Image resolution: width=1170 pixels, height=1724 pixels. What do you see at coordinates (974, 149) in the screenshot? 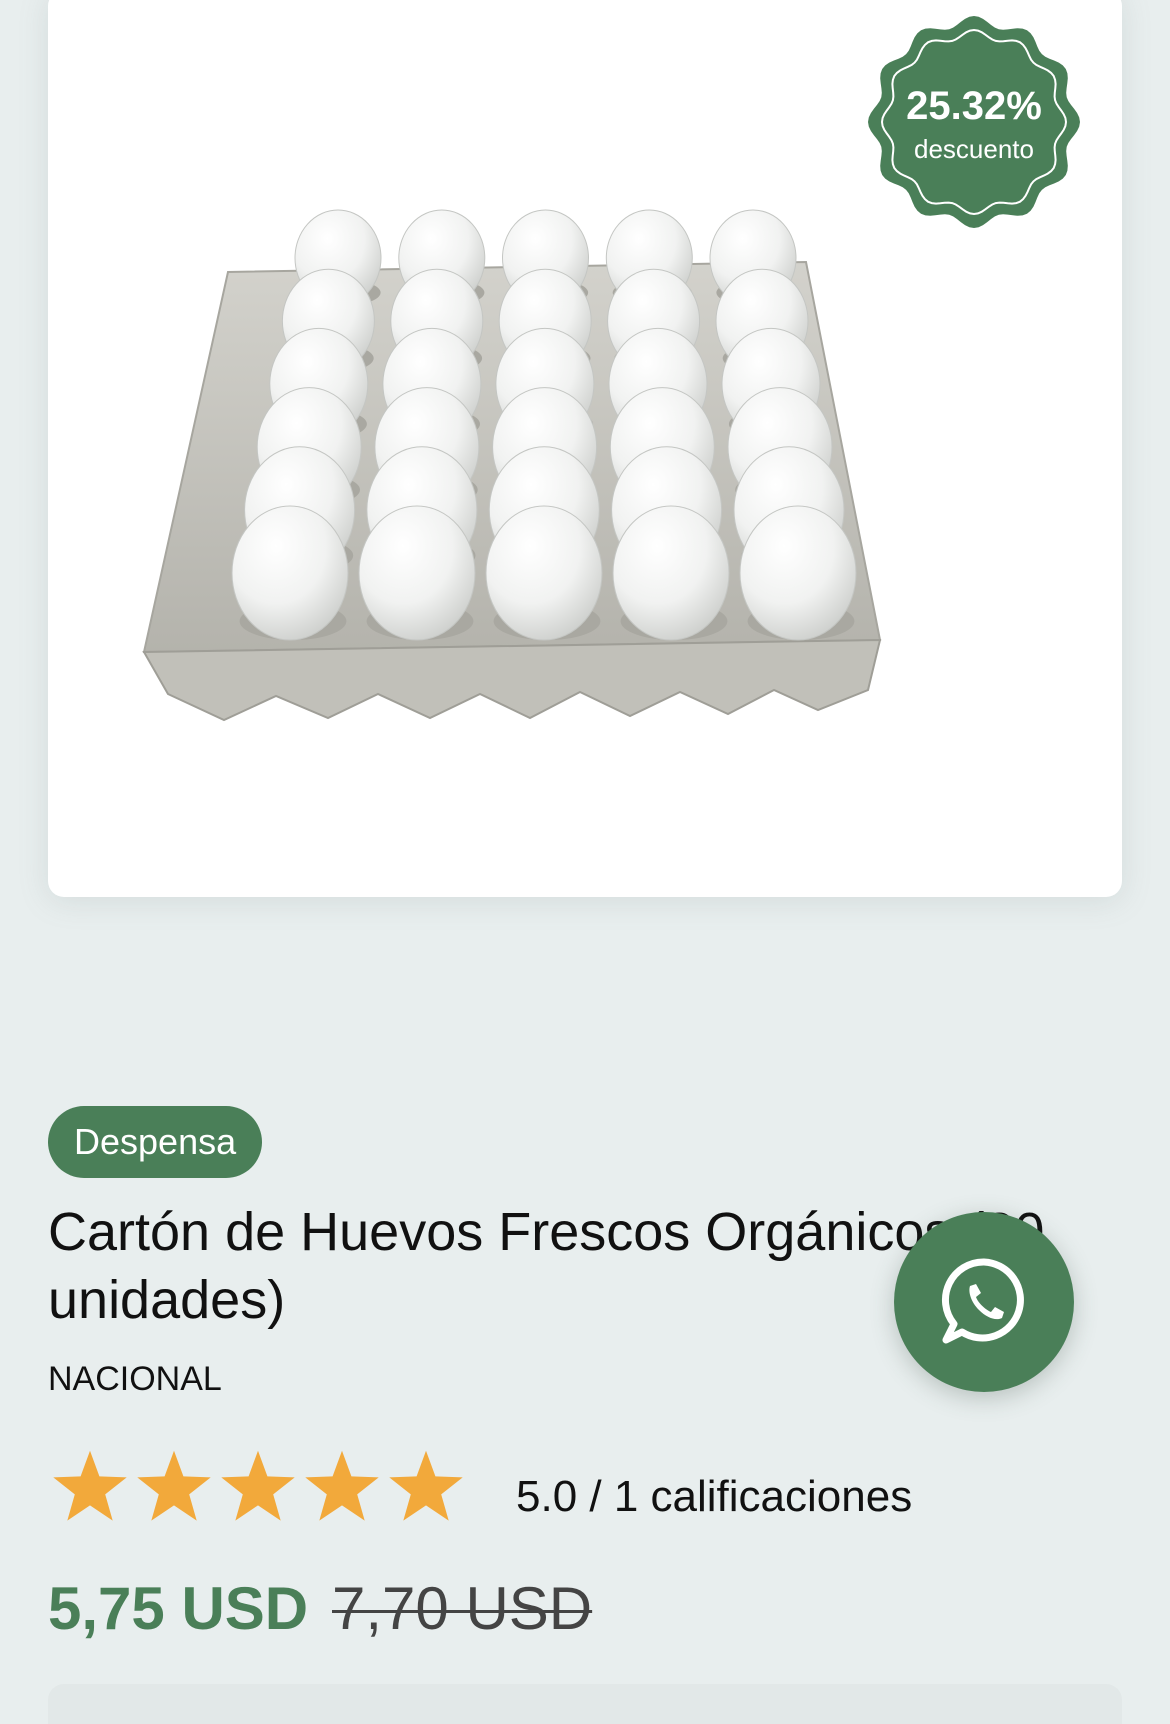
I see `discount-label: descuento` at bounding box center [974, 149].